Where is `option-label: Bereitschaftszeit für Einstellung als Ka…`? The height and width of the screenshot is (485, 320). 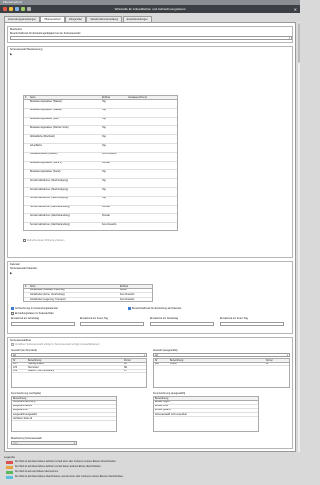
option-label: Bereitschaftszeit für Einstellung als Ka… is located at coordinates (157, 308).